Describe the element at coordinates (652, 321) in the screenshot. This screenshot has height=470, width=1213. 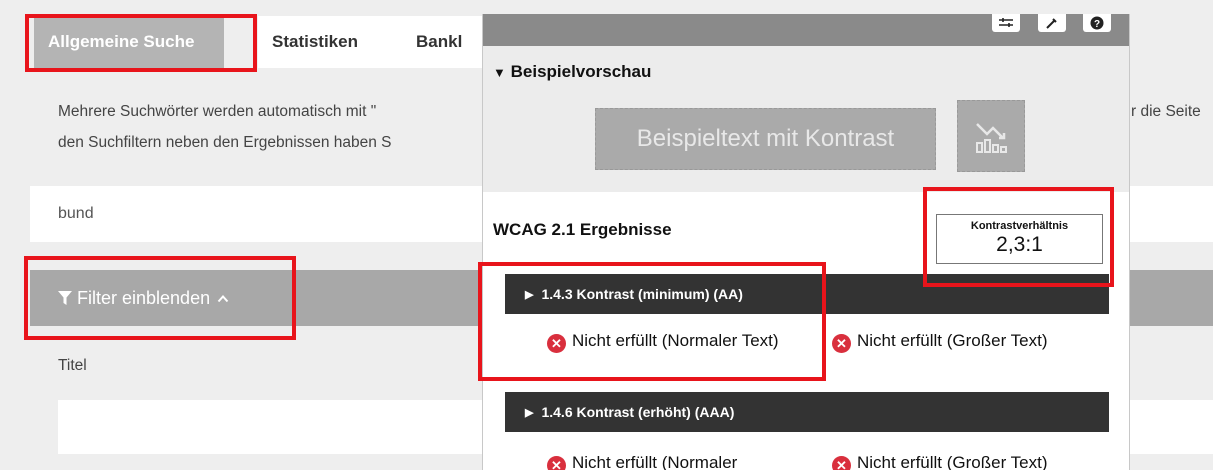
I see `highlight-box-criterion` at that location.